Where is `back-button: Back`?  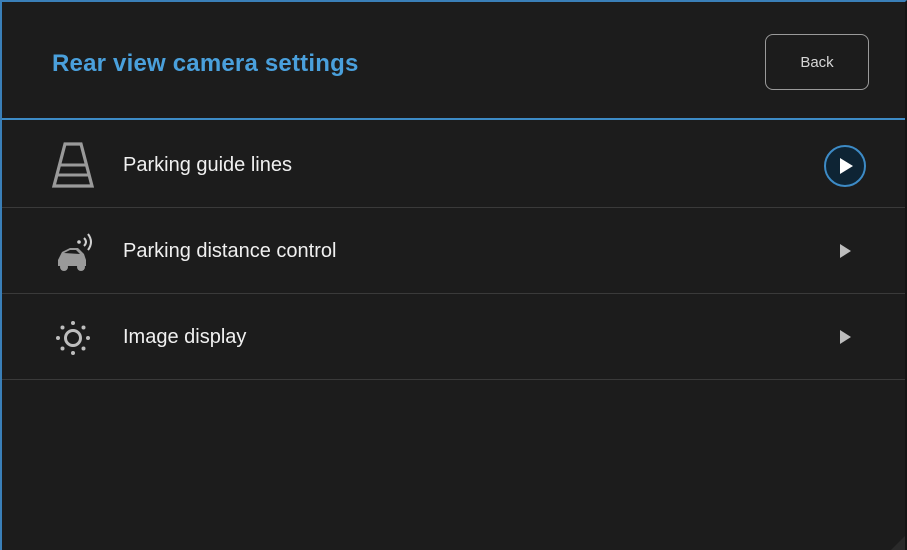
back-button: Back is located at coordinates (817, 62).